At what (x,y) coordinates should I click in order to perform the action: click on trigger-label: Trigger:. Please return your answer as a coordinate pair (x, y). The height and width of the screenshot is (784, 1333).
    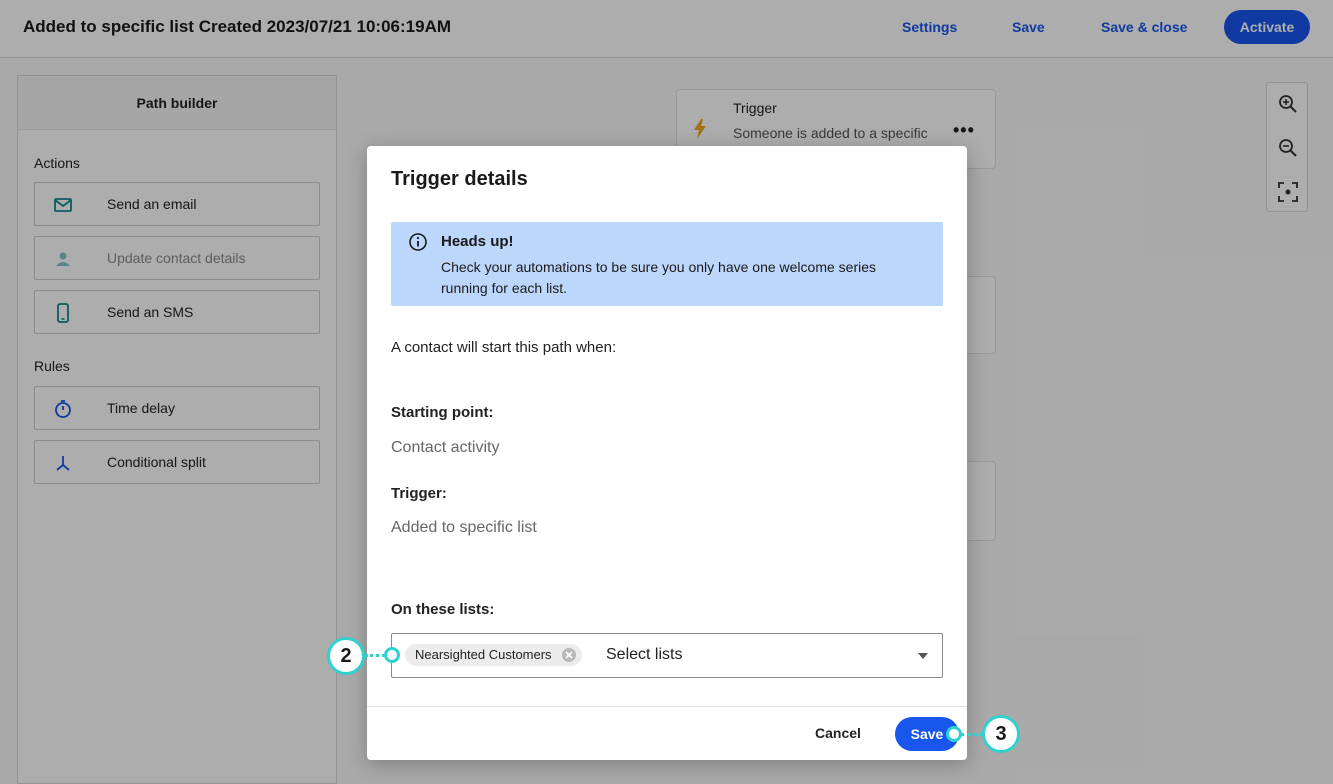
    Looking at the image, I should click on (419, 493).